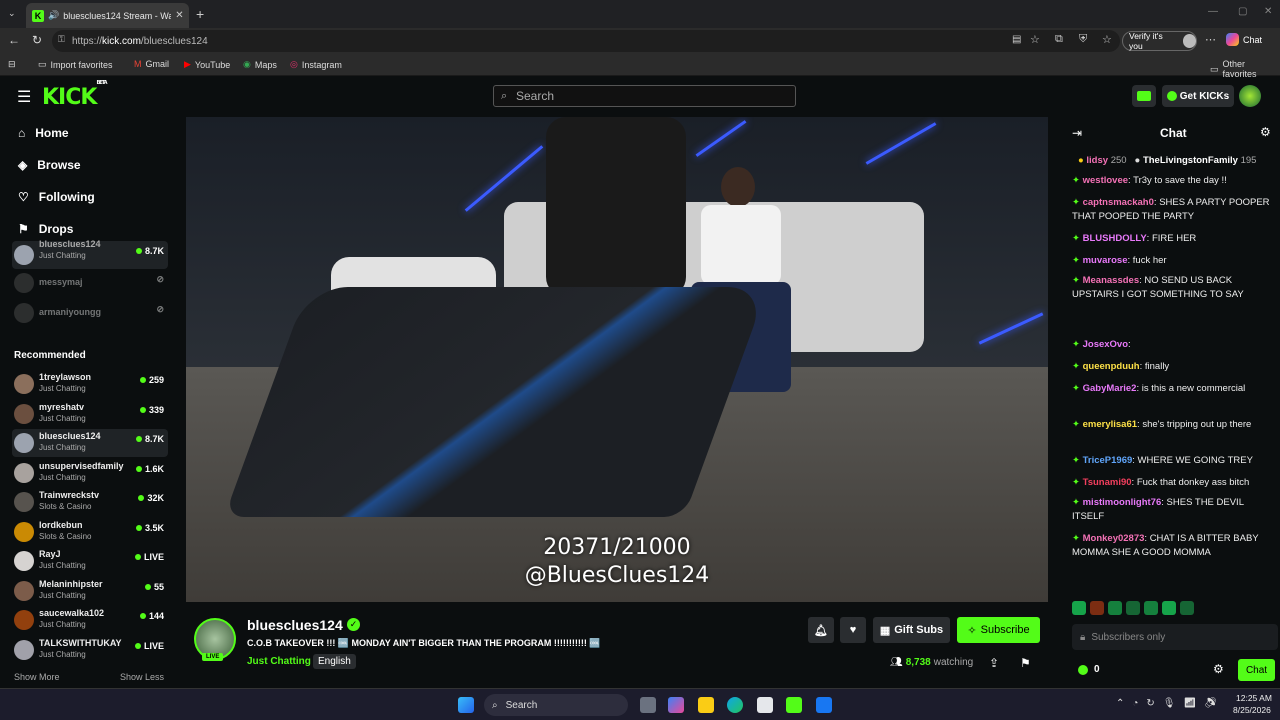  I want to click on chat-username: captnsmackah0, so click(1118, 202).